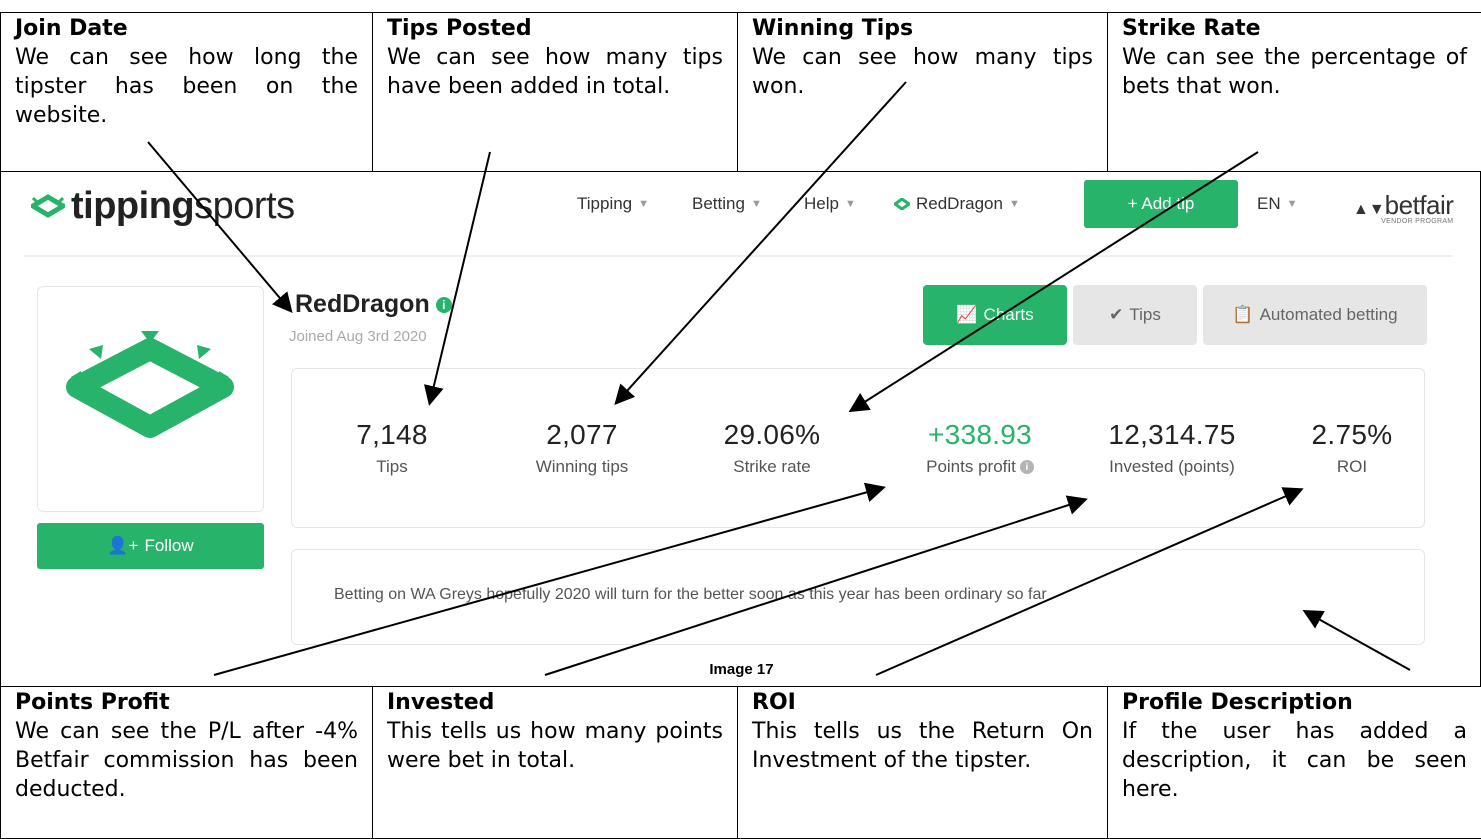  Describe the element at coordinates (123, 545) in the screenshot. I see `add-user-icon: 👤+` at that location.